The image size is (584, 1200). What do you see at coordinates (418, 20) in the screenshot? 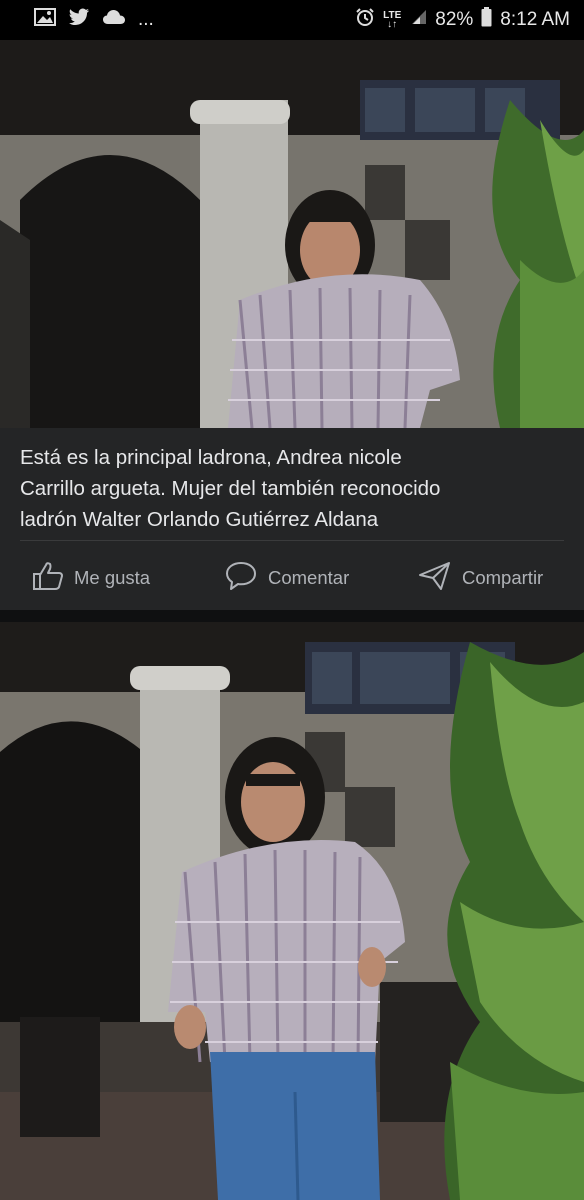
I see `signal-icon` at bounding box center [418, 20].